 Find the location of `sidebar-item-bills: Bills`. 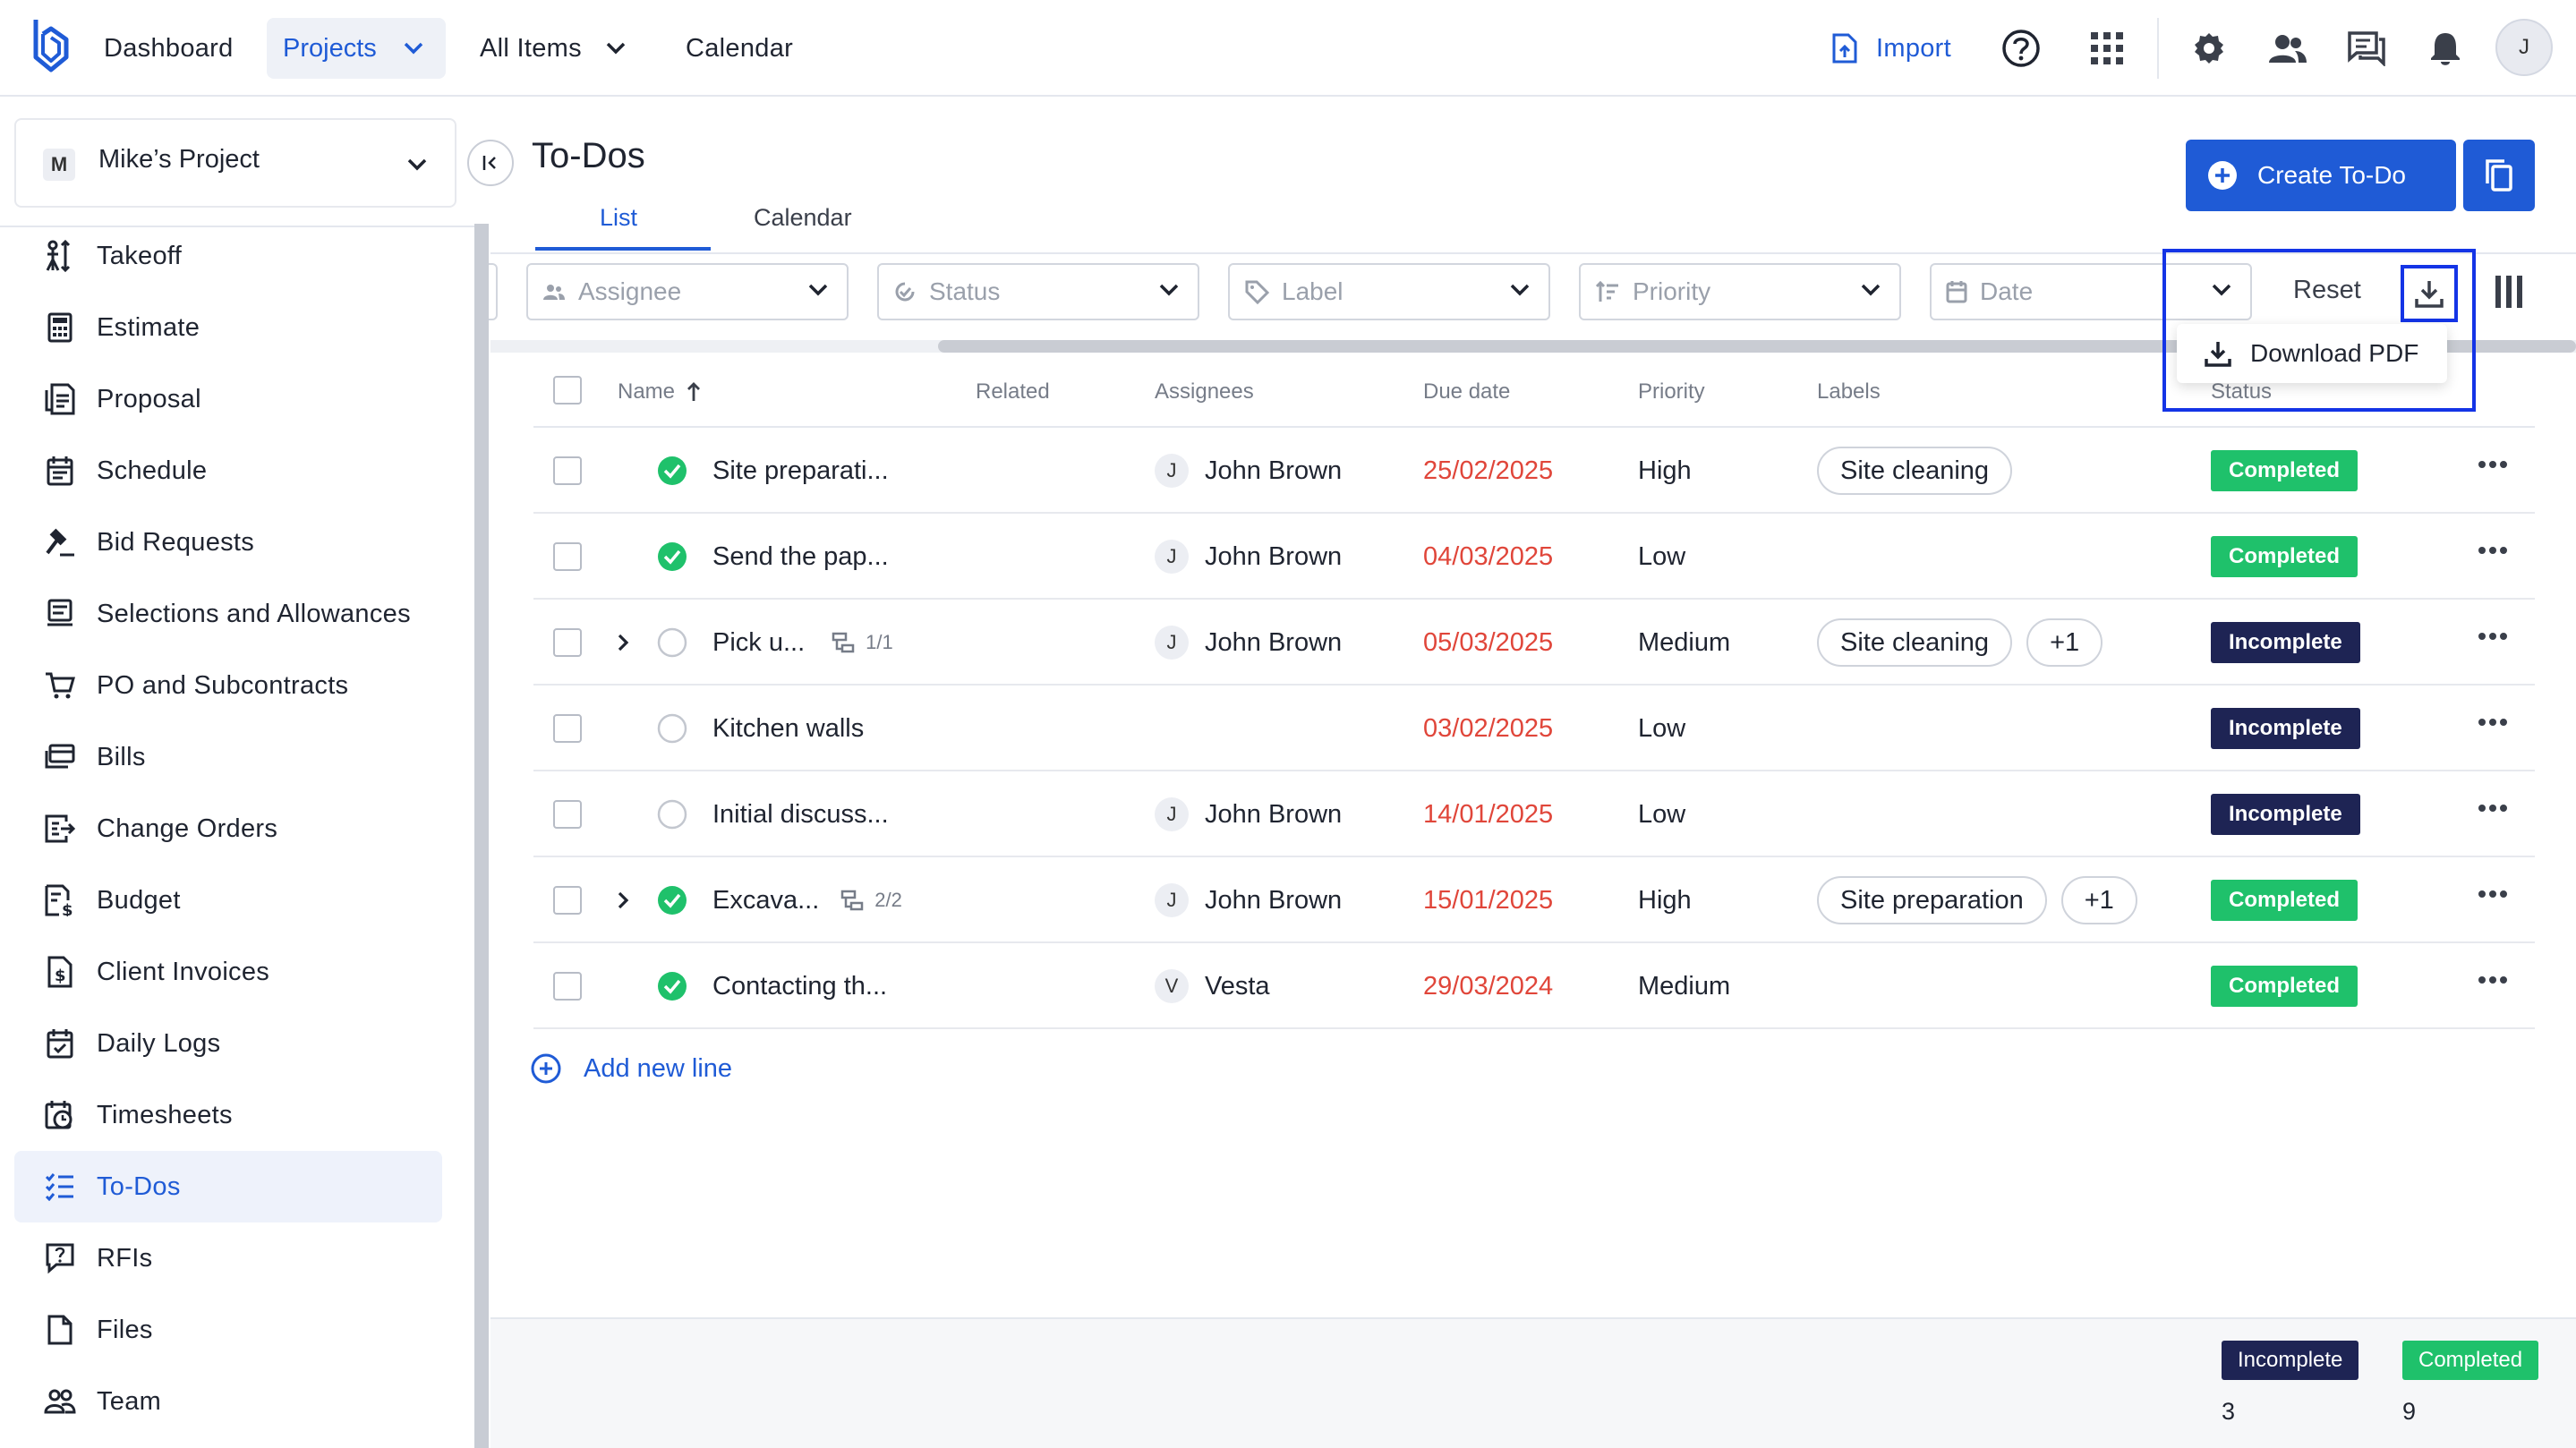

sidebar-item-bills: Bills is located at coordinates (228, 757).